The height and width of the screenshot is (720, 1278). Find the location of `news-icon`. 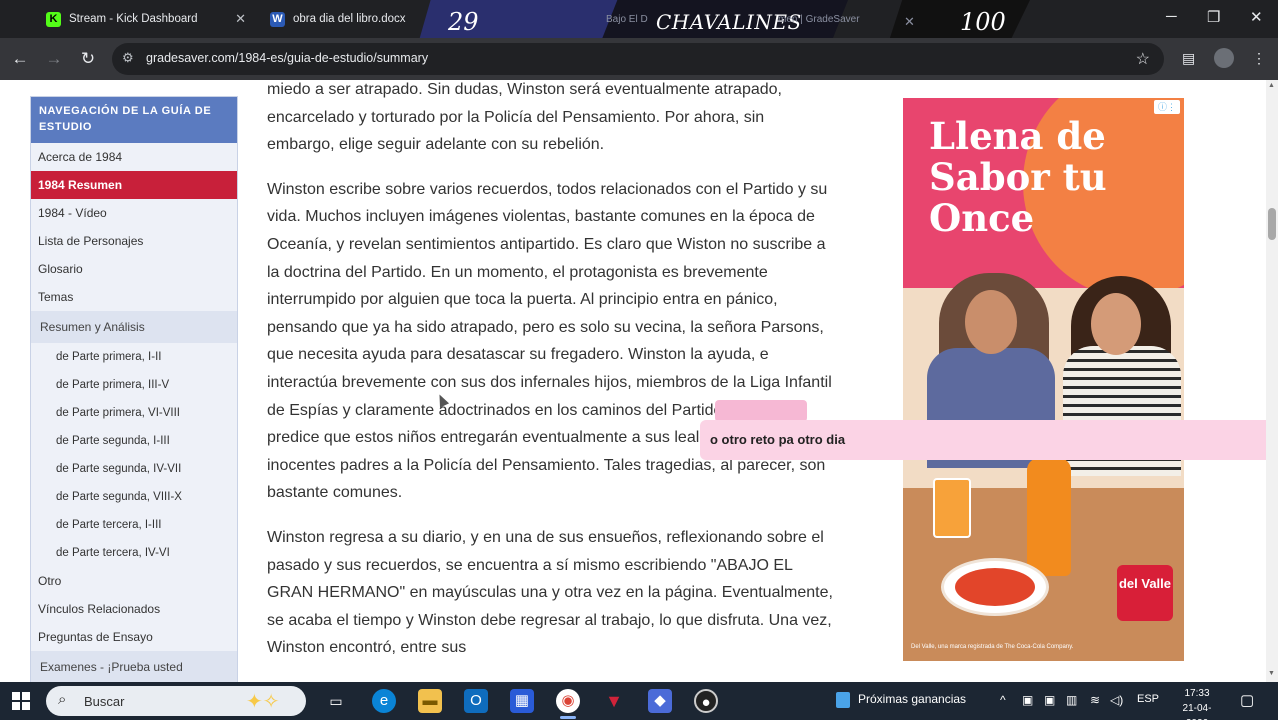

news-icon is located at coordinates (843, 700).